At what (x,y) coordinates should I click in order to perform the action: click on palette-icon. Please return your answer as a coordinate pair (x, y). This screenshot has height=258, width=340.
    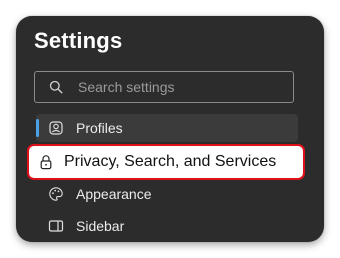
    Looking at the image, I should click on (56, 194).